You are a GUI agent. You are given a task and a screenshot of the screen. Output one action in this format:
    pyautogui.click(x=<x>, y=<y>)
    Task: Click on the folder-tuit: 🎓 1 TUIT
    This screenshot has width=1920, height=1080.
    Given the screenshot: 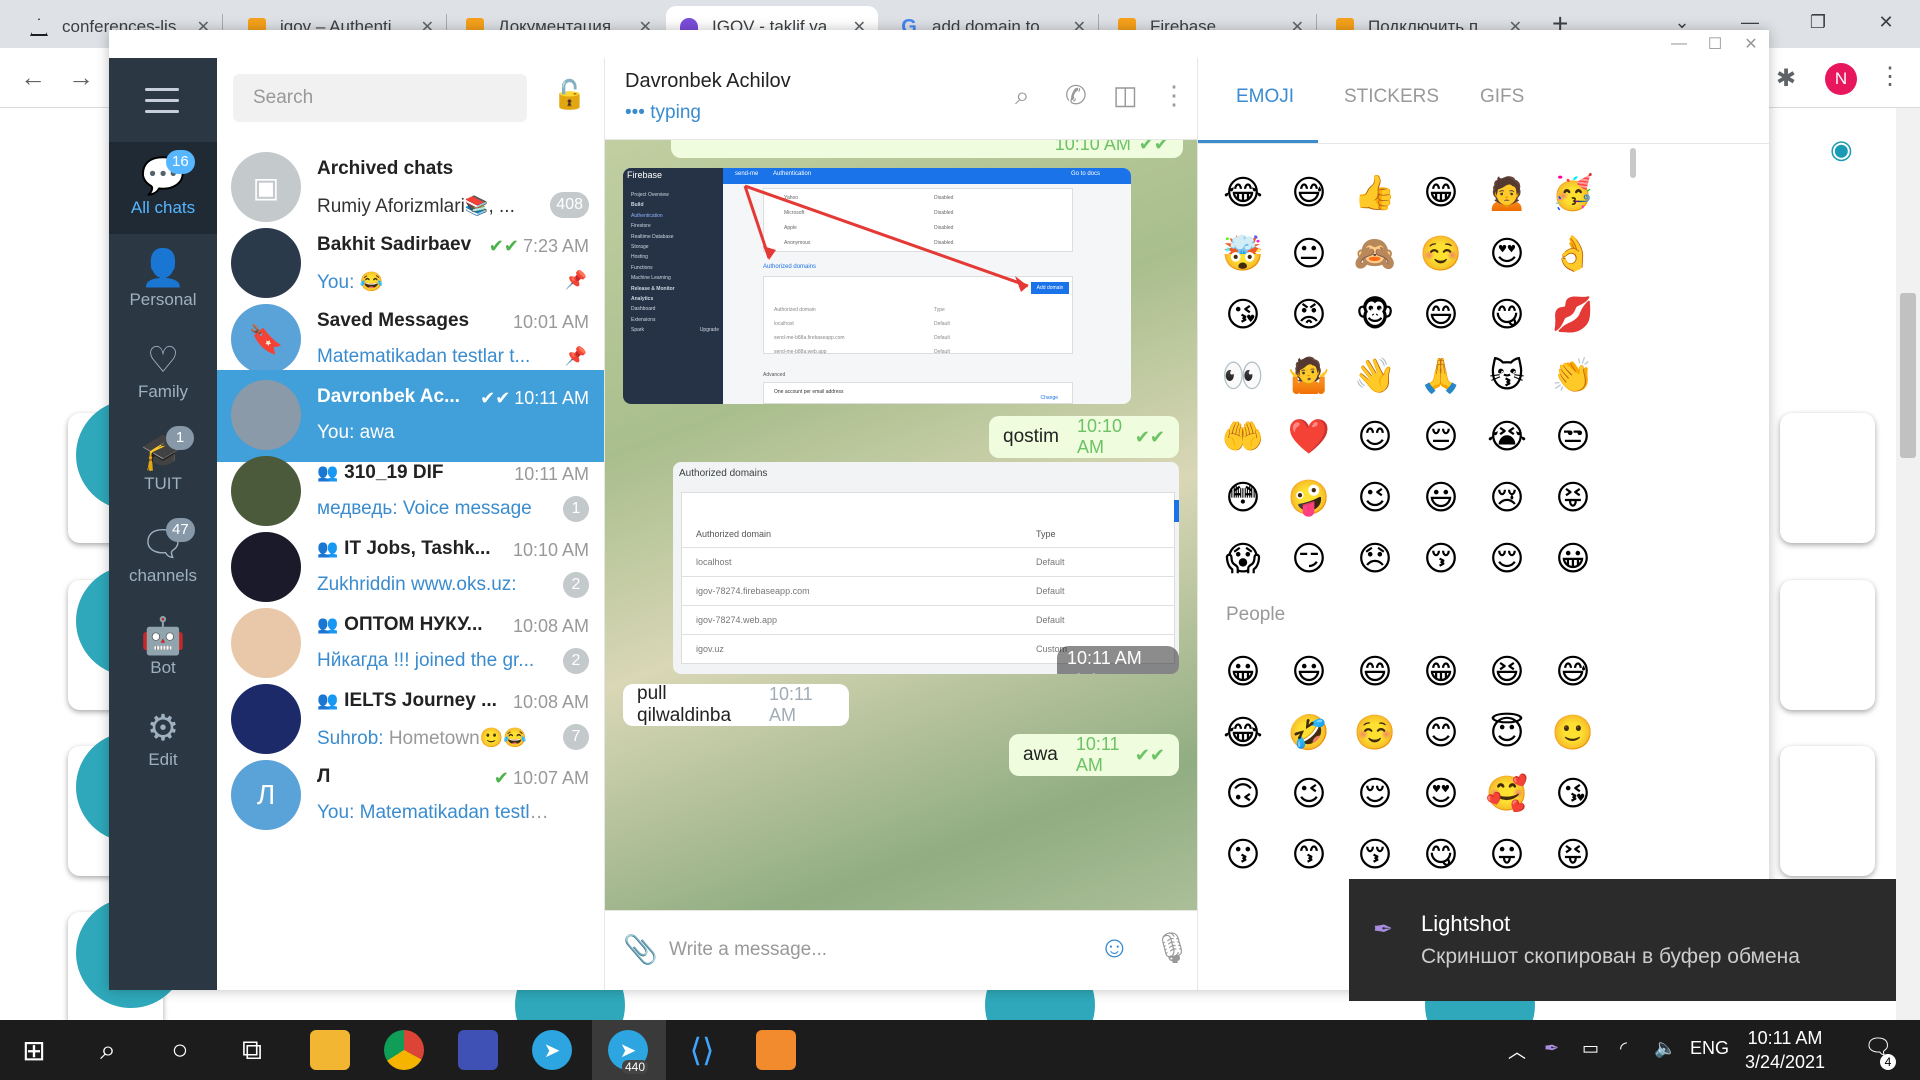 What is the action you would take?
    pyautogui.click(x=163, y=464)
    